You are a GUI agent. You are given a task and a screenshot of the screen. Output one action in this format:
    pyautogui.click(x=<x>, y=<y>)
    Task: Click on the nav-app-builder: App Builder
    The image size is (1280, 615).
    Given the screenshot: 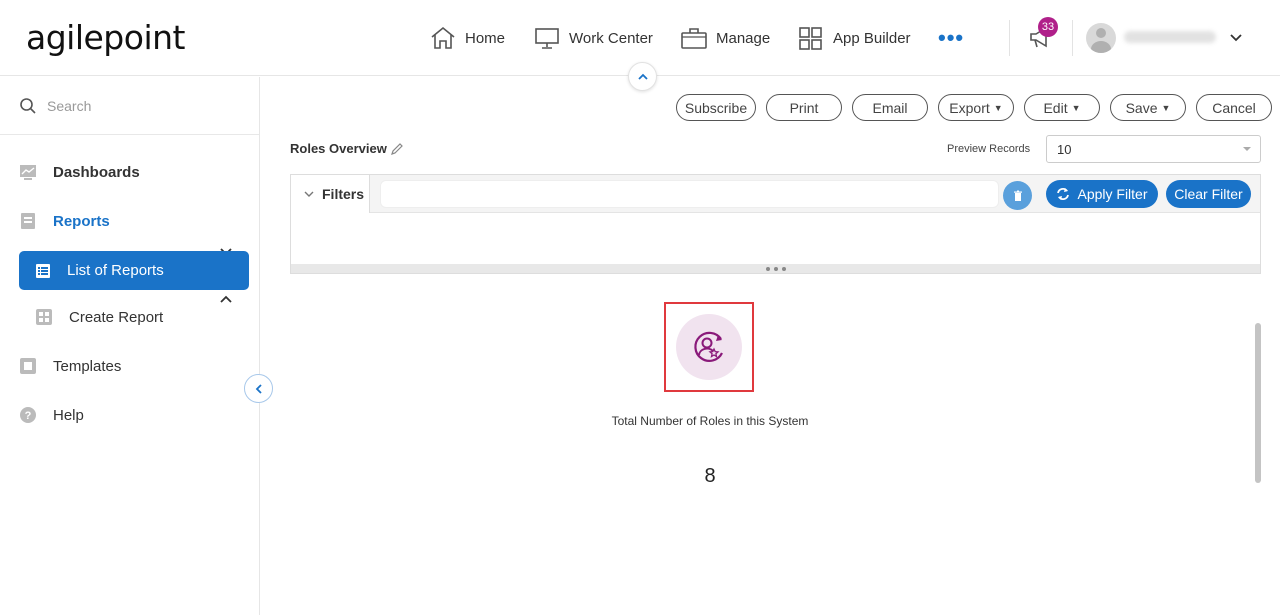 What is the action you would take?
    pyautogui.click(x=854, y=38)
    